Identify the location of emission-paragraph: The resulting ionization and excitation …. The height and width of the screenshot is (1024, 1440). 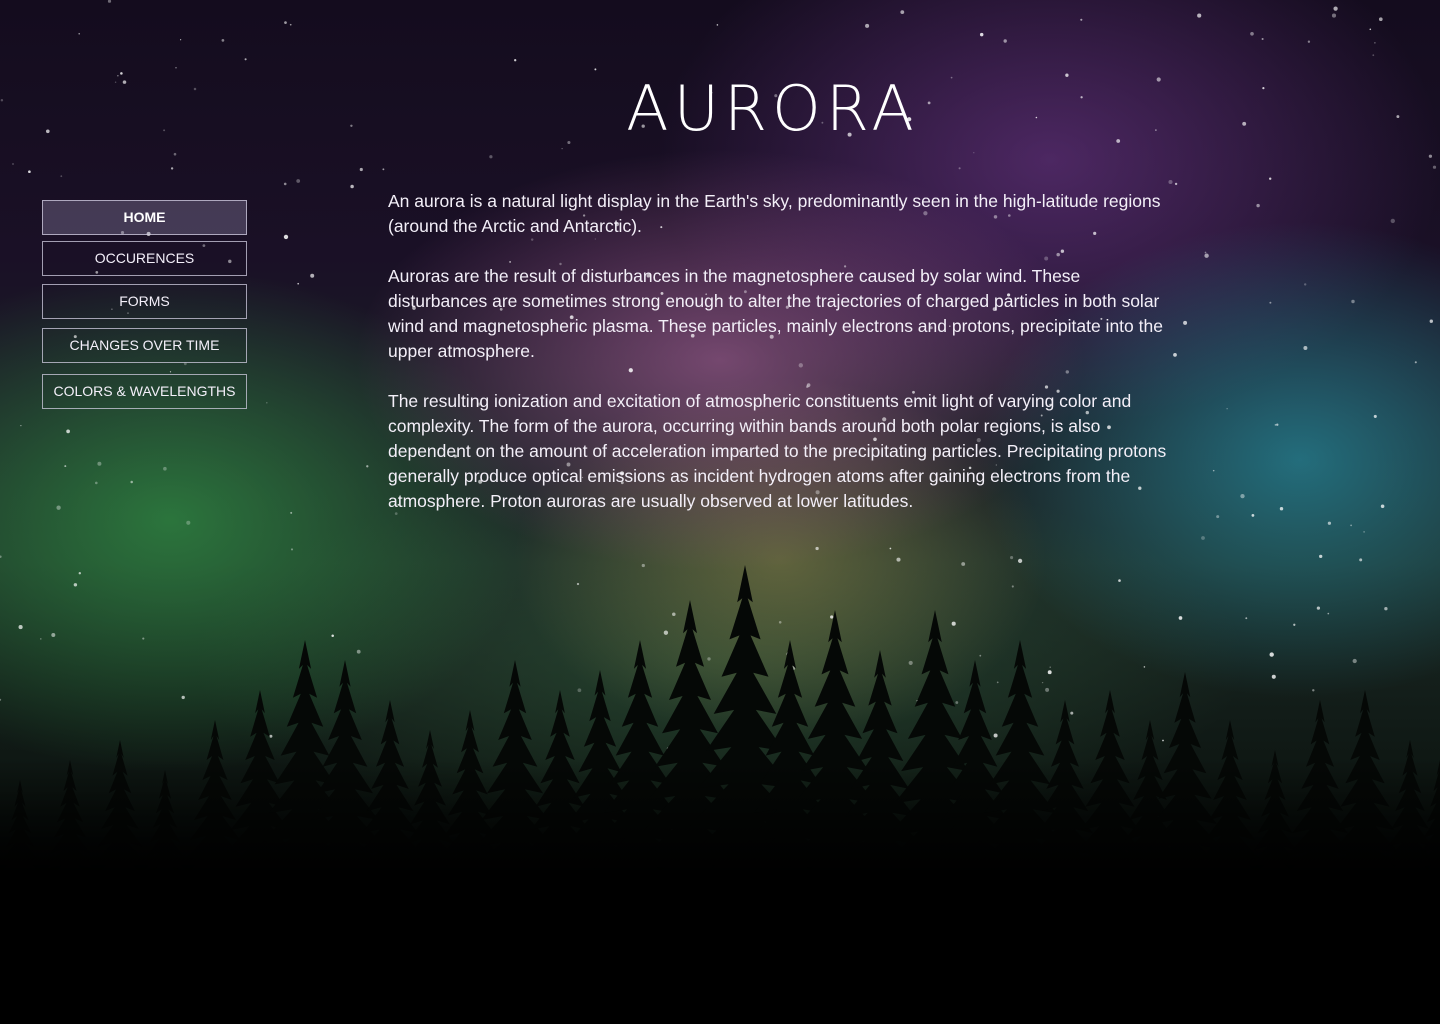
(777, 451).